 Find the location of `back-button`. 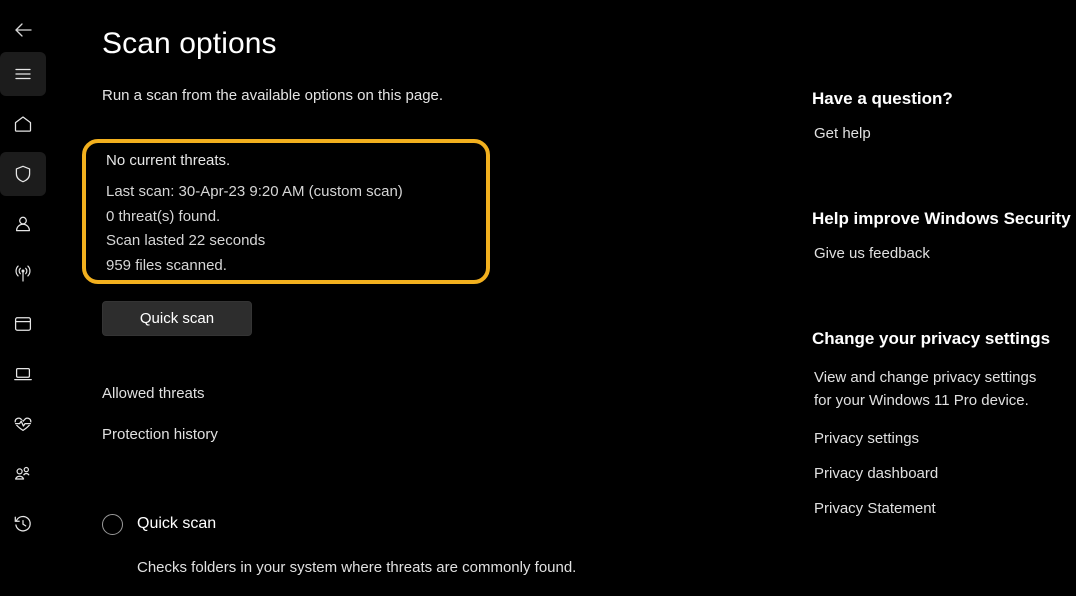

back-button is located at coordinates (23, 30).